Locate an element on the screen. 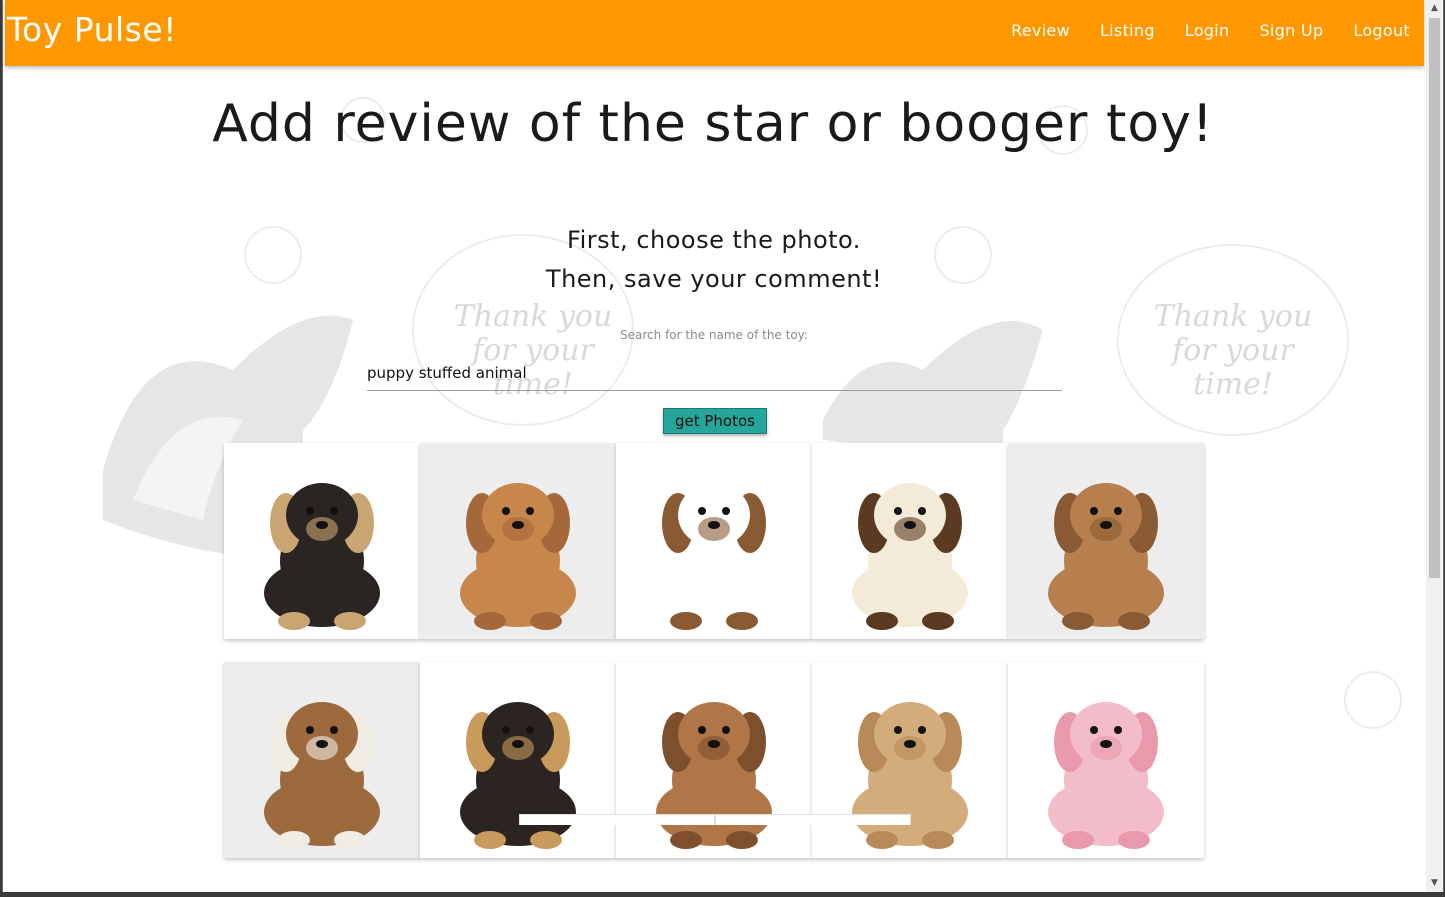 Image resolution: width=1445 pixels, height=897 pixels. background-bubble-text: Thank you for your time! is located at coordinates (1233, 350).